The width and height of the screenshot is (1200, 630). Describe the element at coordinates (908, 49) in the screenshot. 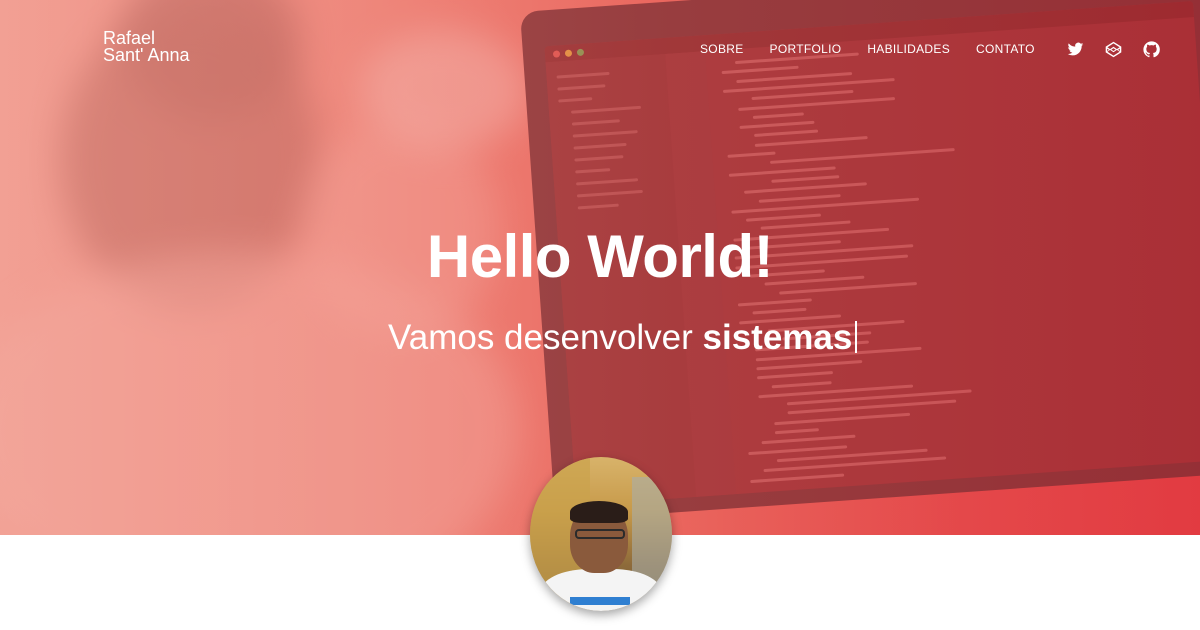

I see `nav-link-habilidades: HABILIDADES` at that location.